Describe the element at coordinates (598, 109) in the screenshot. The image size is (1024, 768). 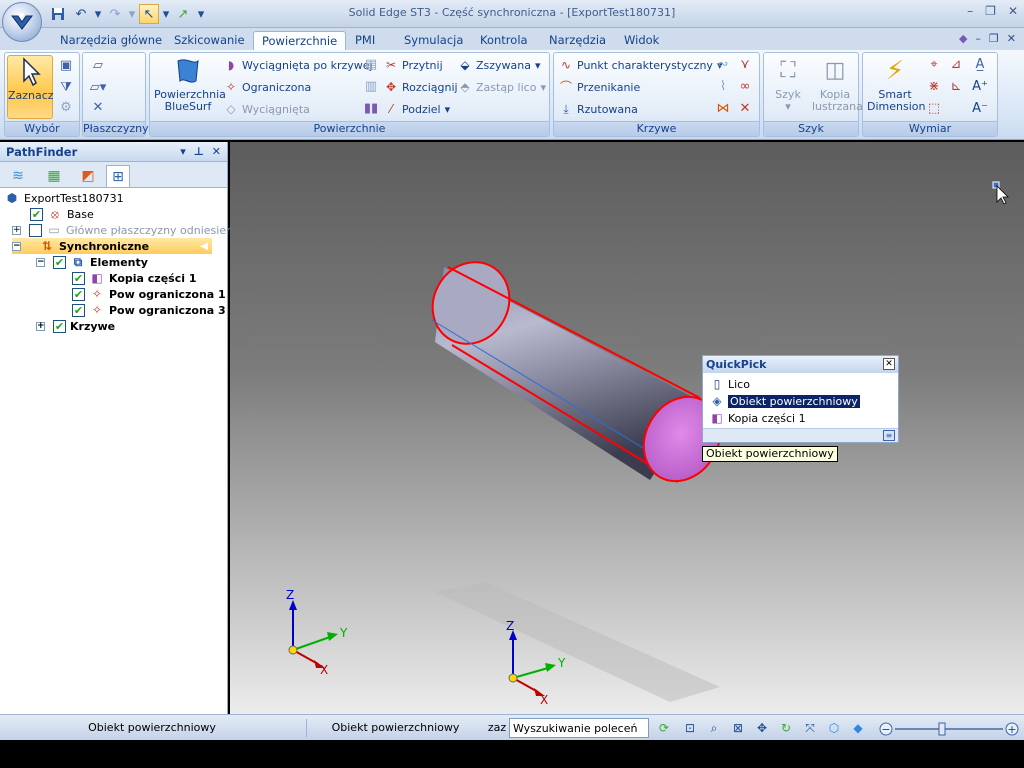
I see `rzutowana-button: ⤓ Rzutowana` at that location.